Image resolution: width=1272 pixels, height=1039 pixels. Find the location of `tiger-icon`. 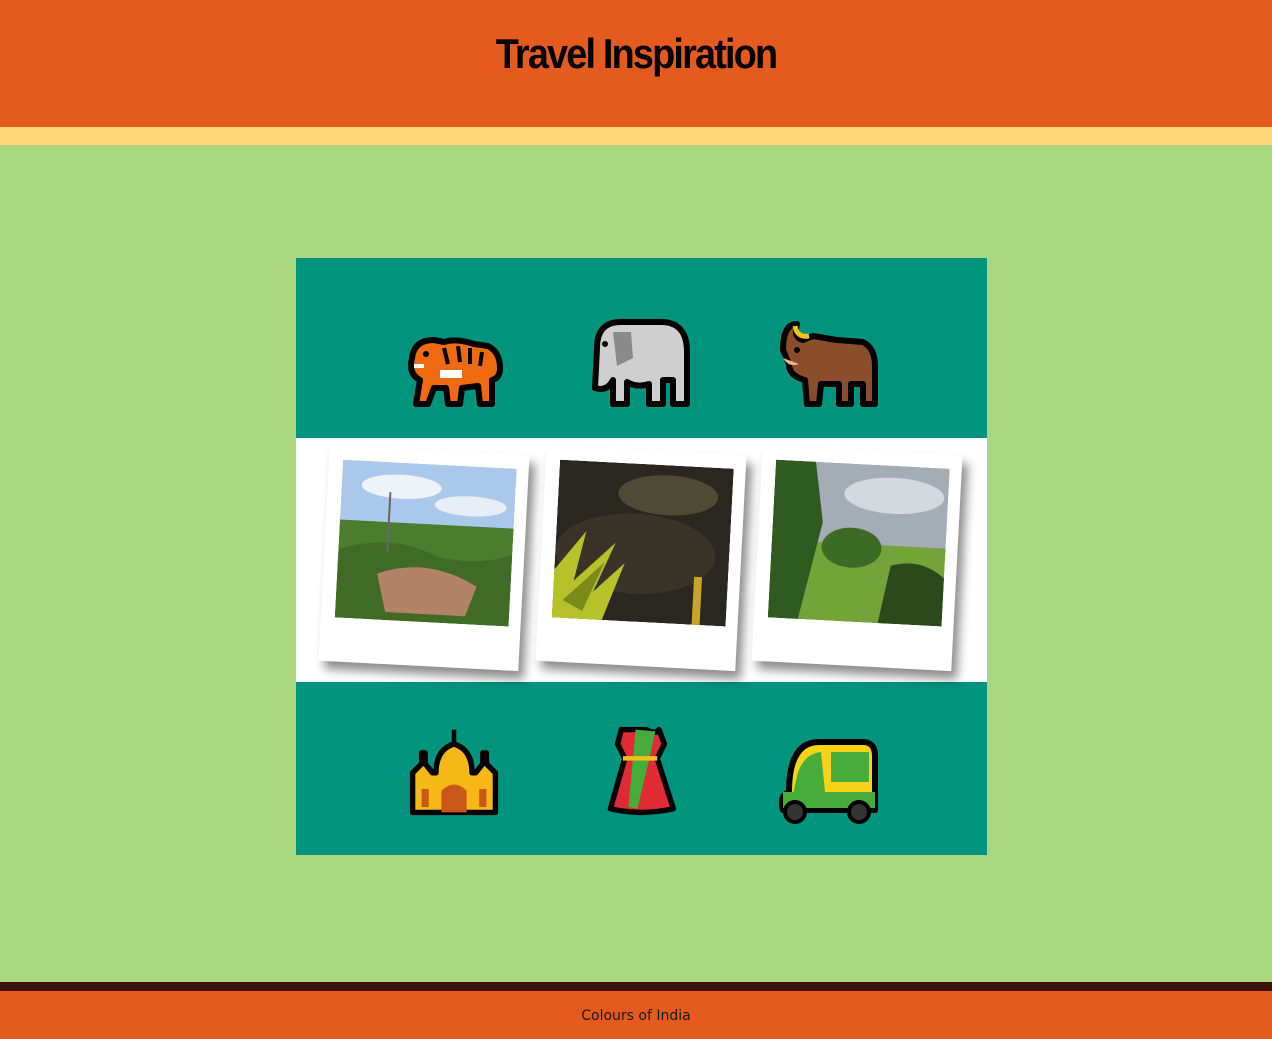

tiger-icon is located at coordinates (454, 363).